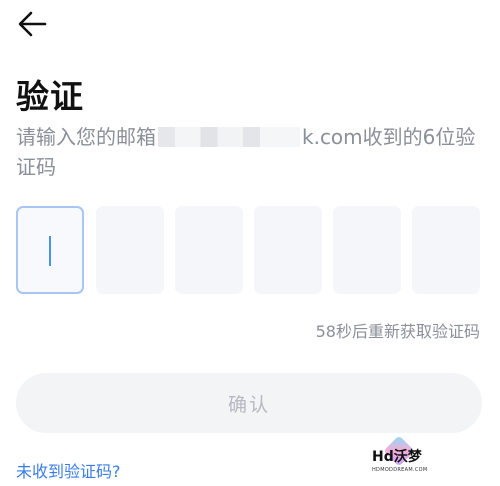  What do you see at coordinates (397, 457) in the screenshot?
I see `watermark-text: Hd沃梦` at bounding box center [397, 457].